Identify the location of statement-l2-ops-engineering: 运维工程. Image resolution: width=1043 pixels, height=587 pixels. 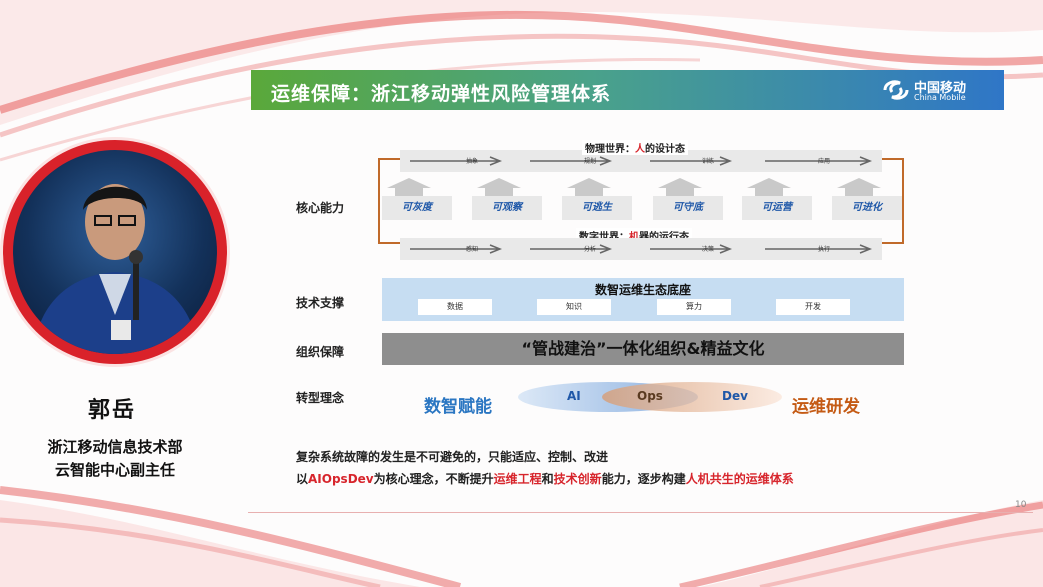
(517, 479).